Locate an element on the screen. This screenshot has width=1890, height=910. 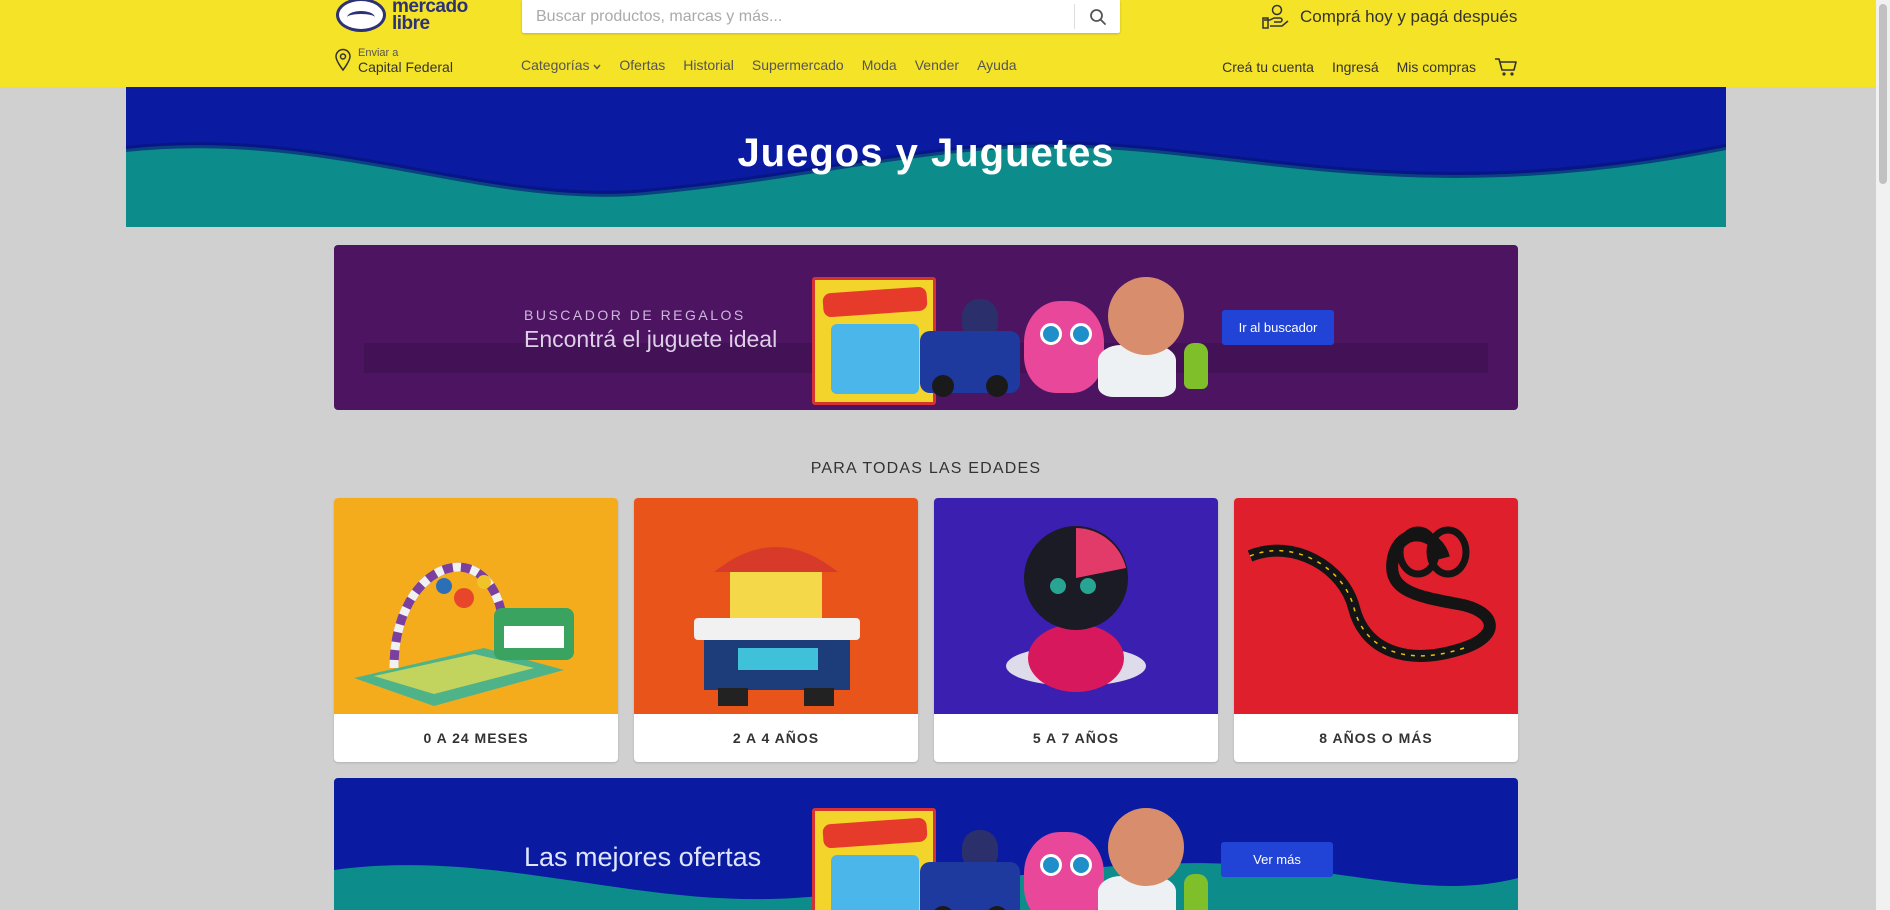
race-track-image is located at coordinates (1376, 606).